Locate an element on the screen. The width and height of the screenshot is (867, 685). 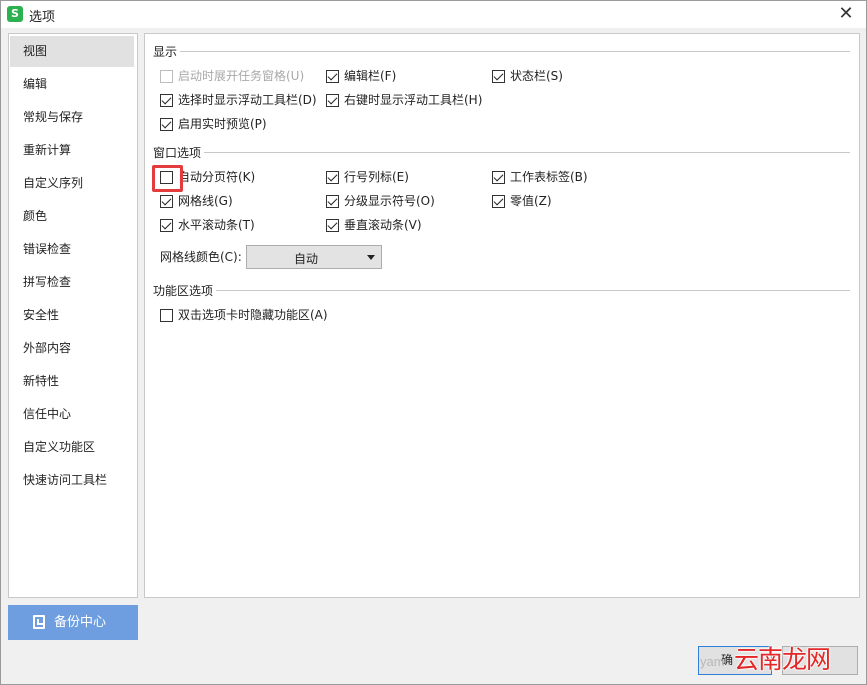
watermark-small-text: yam is located at coordinates (712, 661).